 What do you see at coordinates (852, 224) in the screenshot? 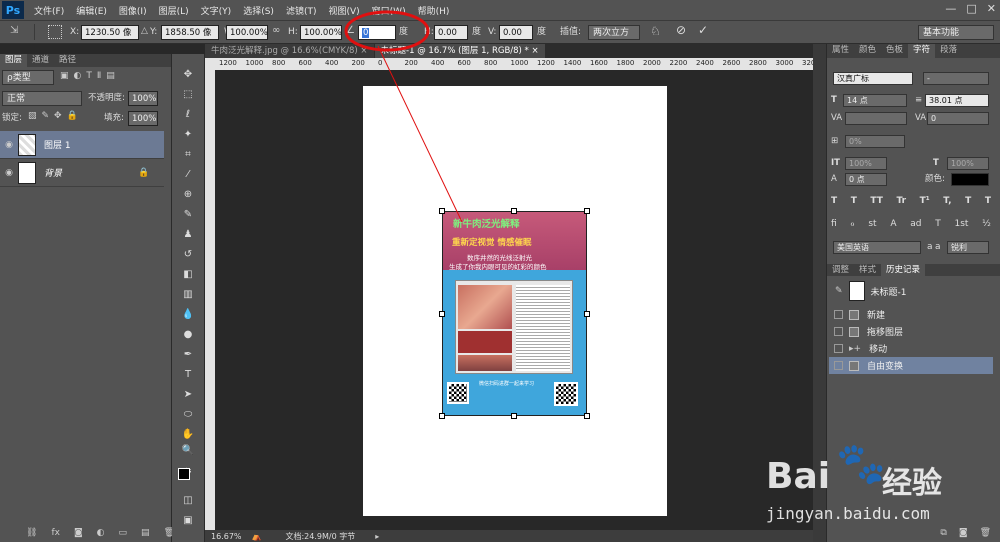
I see `contextual-button: ℴ` at bounding box center [852, 224].